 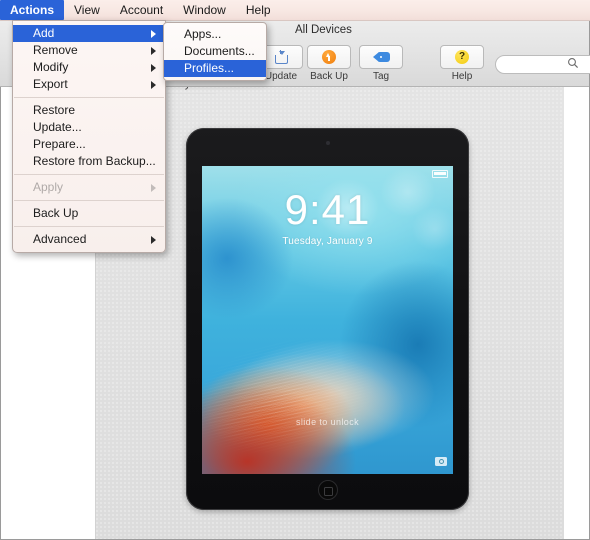 I want to click on help-button-face: ?, so click(x=462, y=57).